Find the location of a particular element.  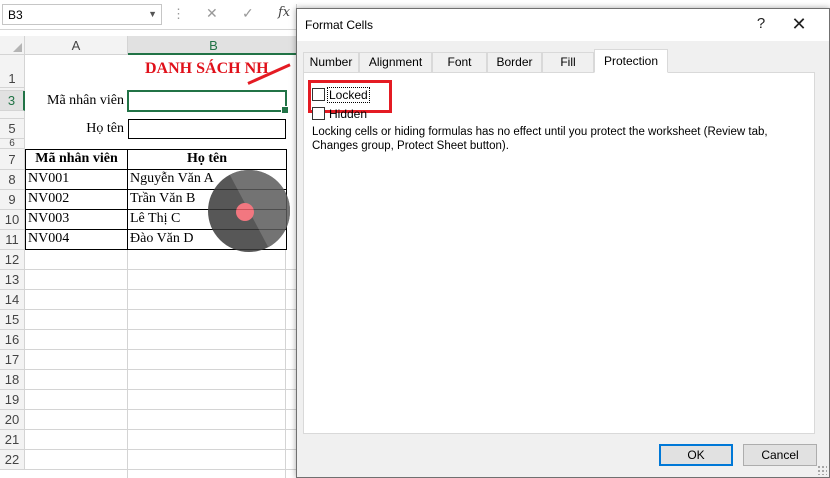

table-header-ho-ten-text: Họ tên is located at coordinates (207, 158).